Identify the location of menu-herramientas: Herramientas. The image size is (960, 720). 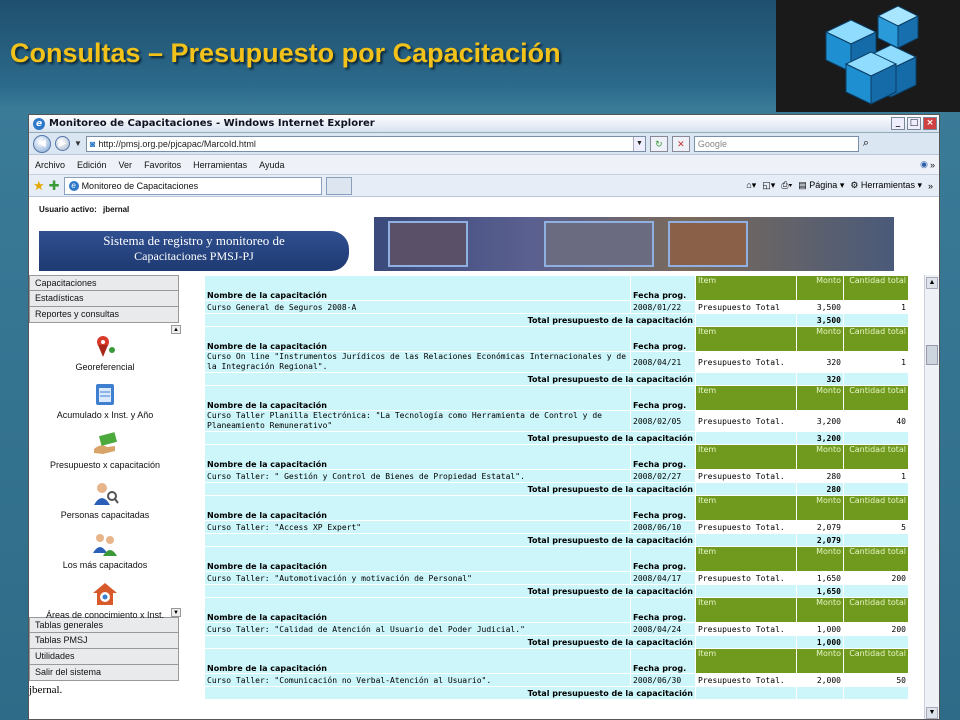
(220, 165).